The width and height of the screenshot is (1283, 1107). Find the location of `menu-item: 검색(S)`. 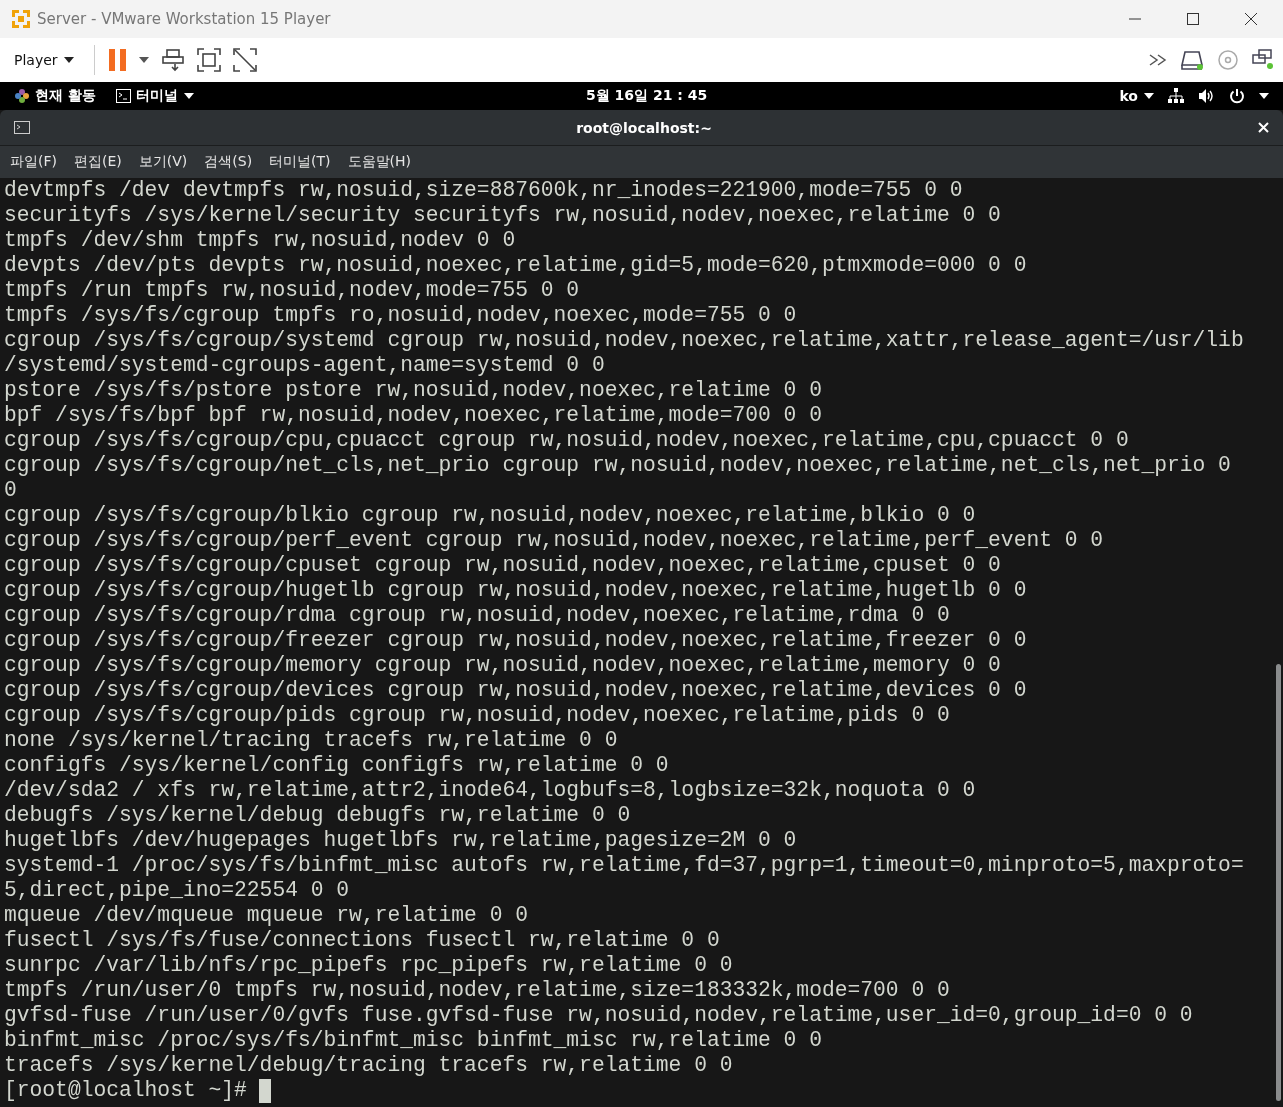

menu-item: 검색(S) is located at coordinates (228, 162).